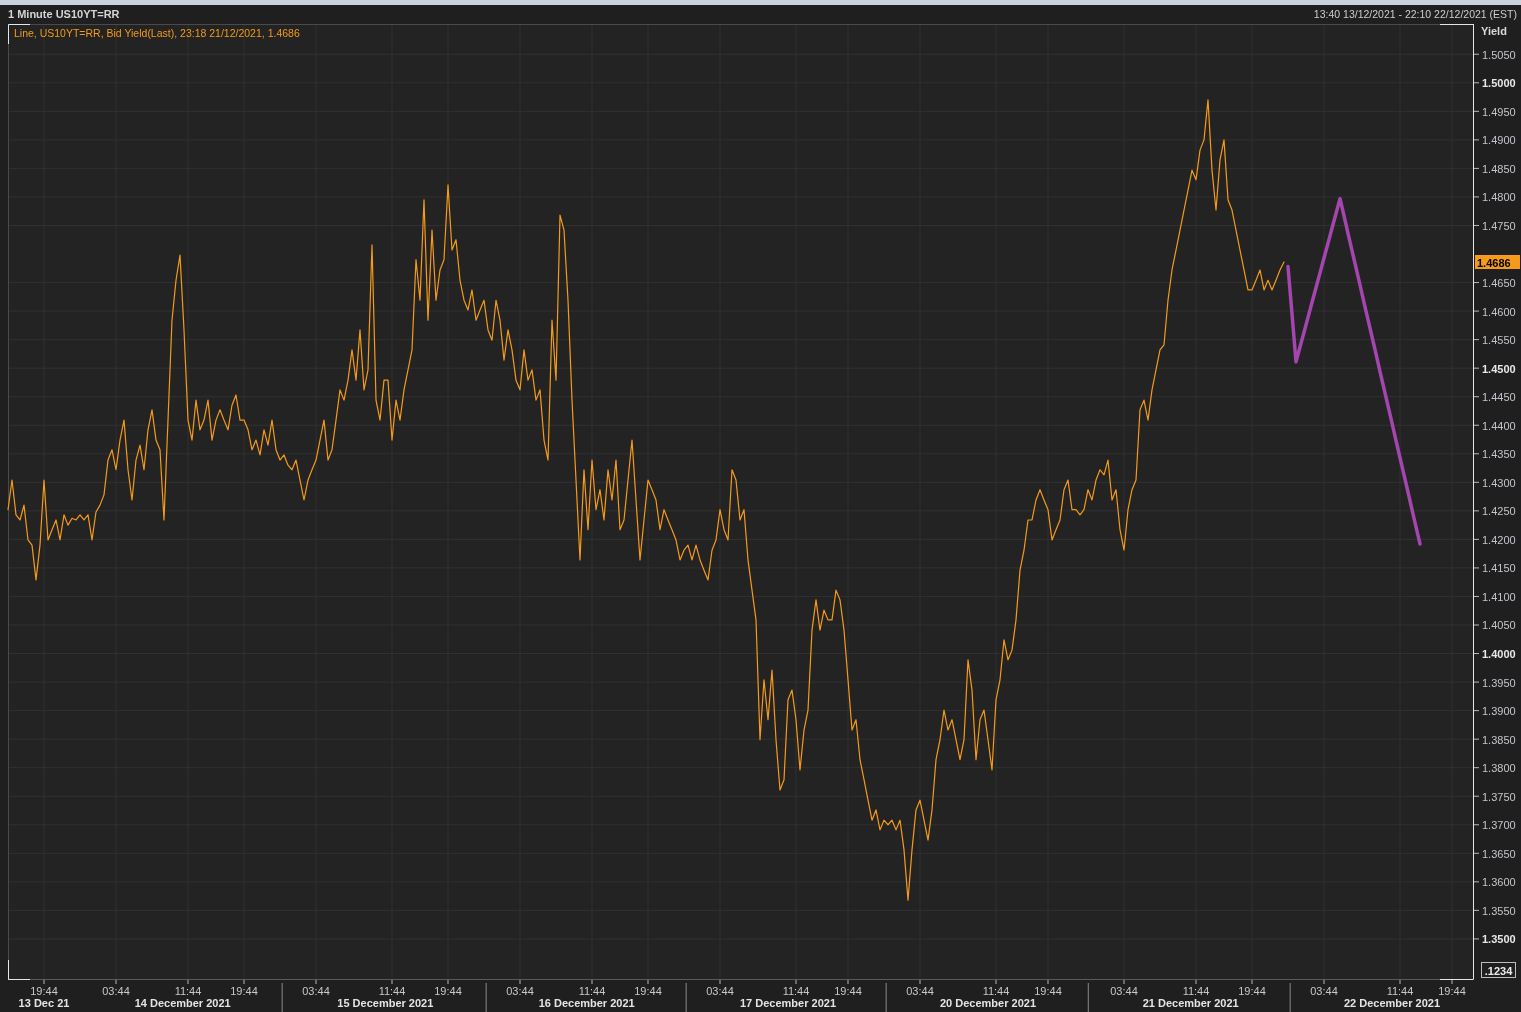 The image size is (1521, 1012). What do you see at coordinates (1499, 397) in the screenshot?
I see `y-tick-label: 1.4450` at bounding box center [1499, 397].